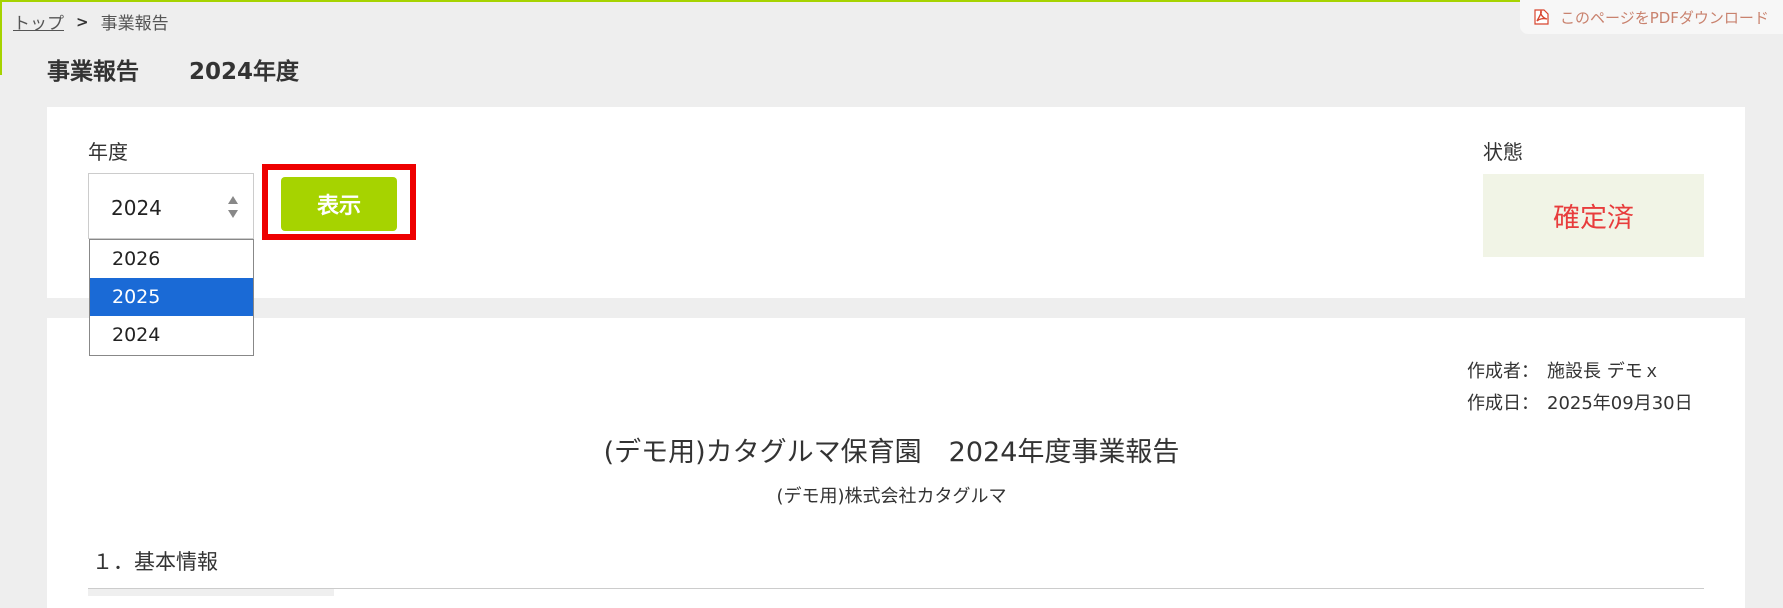 This screenshot has height=608, width=1783. Describe the element at coordinates (1503, 152) in the screenshot. I see `status-label: 状態` at that location.